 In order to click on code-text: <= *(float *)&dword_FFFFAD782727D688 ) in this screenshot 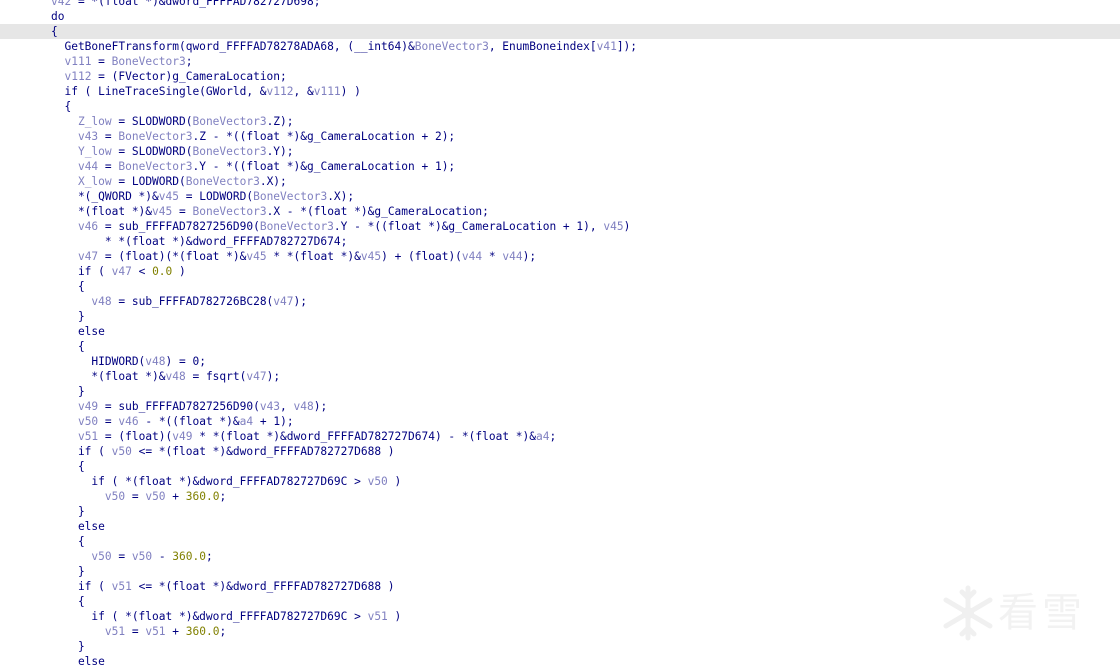, I will do `click(263, 586)`.